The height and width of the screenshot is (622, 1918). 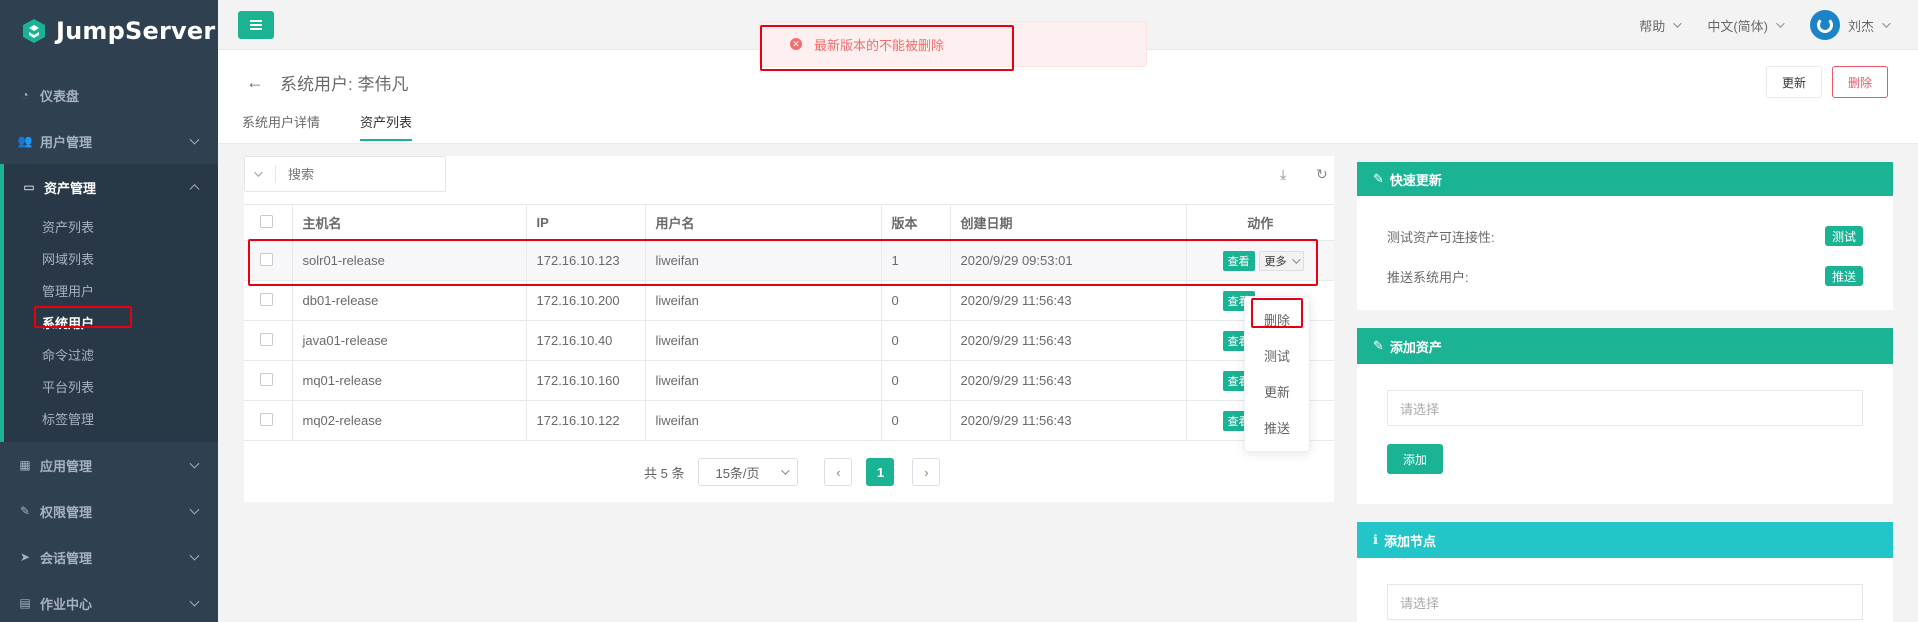 What do you see at coordinates (1415, 459) in the screenshot?
I see `add-asset-button: 添加` at bounding box center [1415, 459].